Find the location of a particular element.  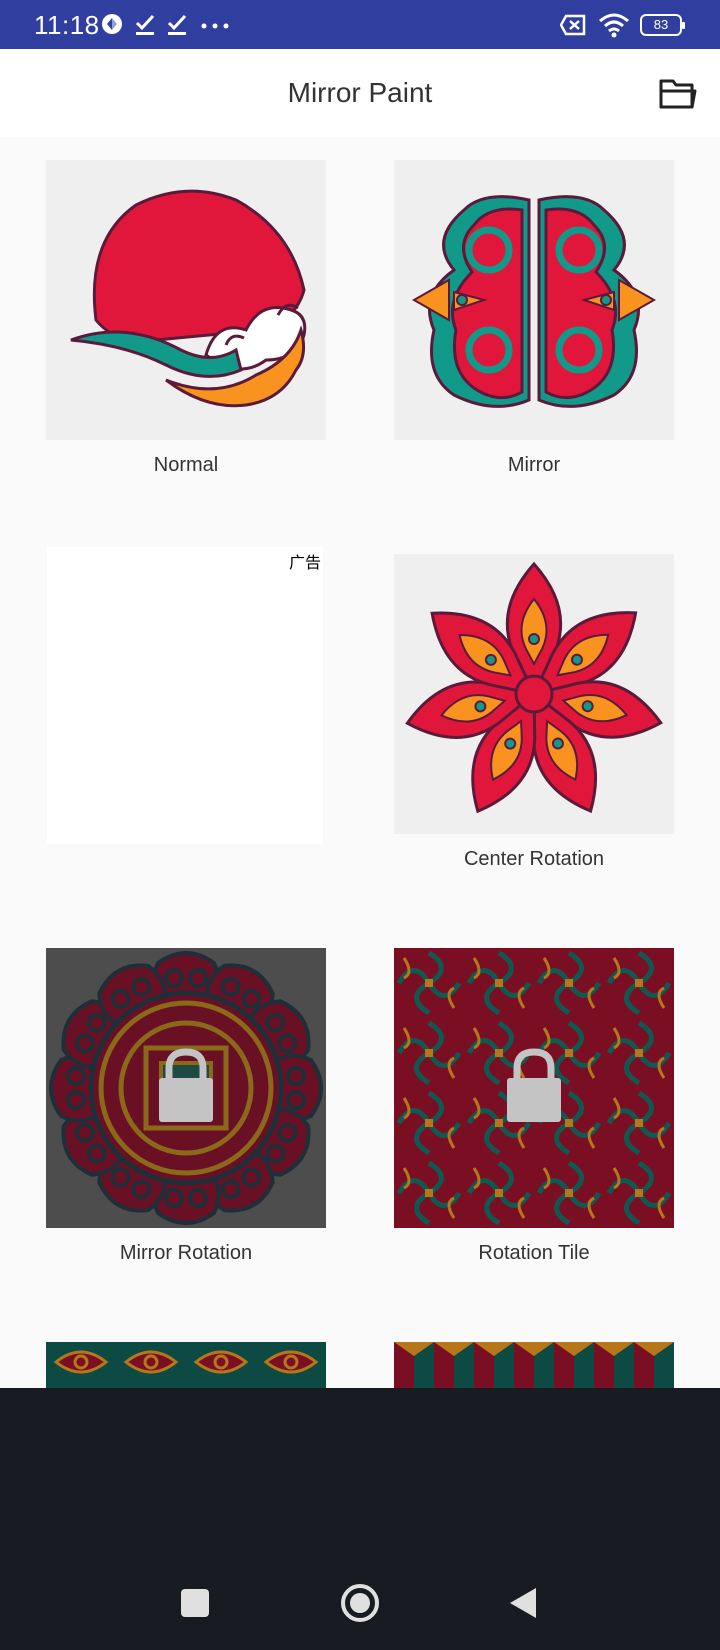

mode-label: Mirror is located at coordinates (534, 465).